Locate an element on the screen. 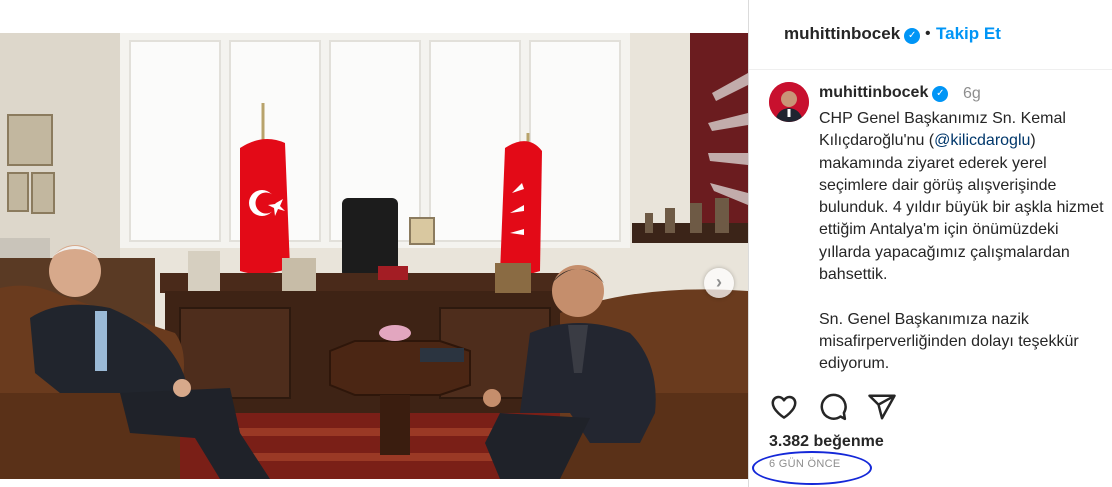 This screenshot has width=1112, height=487. comment-button is located at coordinates (833, 407).